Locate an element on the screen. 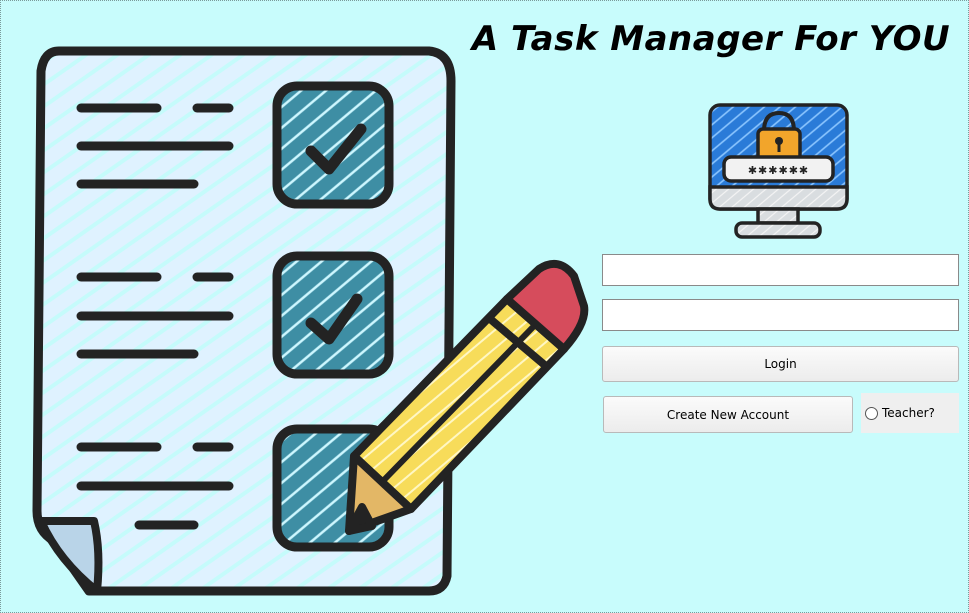  teacher-radio-label: Teacher? is located at coordinates (908, 413).